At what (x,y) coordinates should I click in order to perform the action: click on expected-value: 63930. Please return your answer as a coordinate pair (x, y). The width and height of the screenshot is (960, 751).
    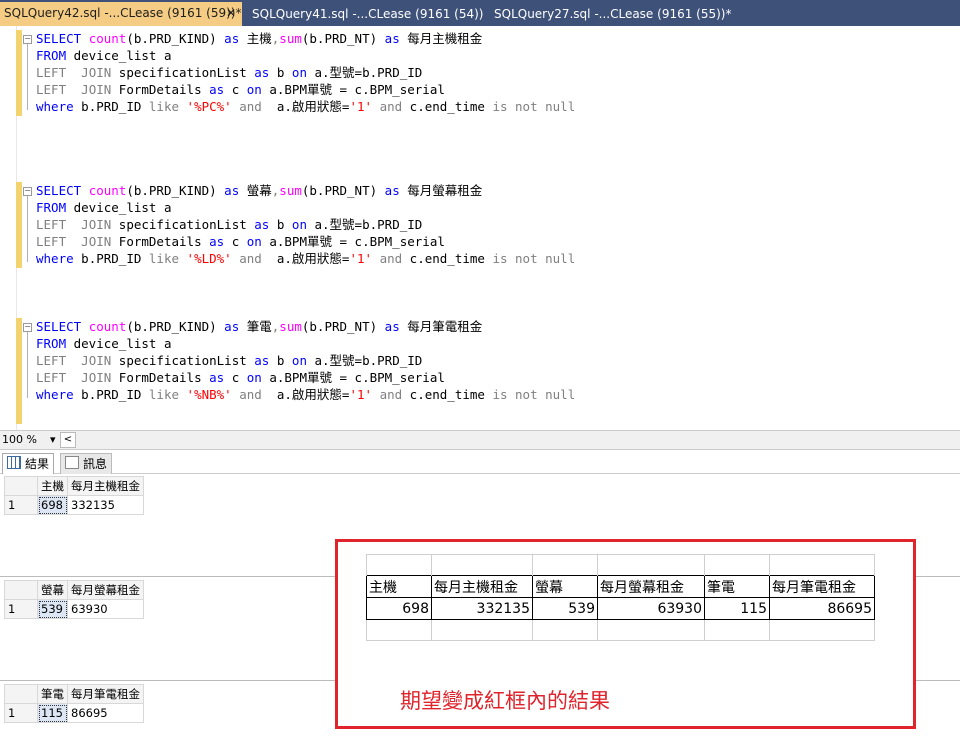
    Looking at the image, I should click on (651, 608).